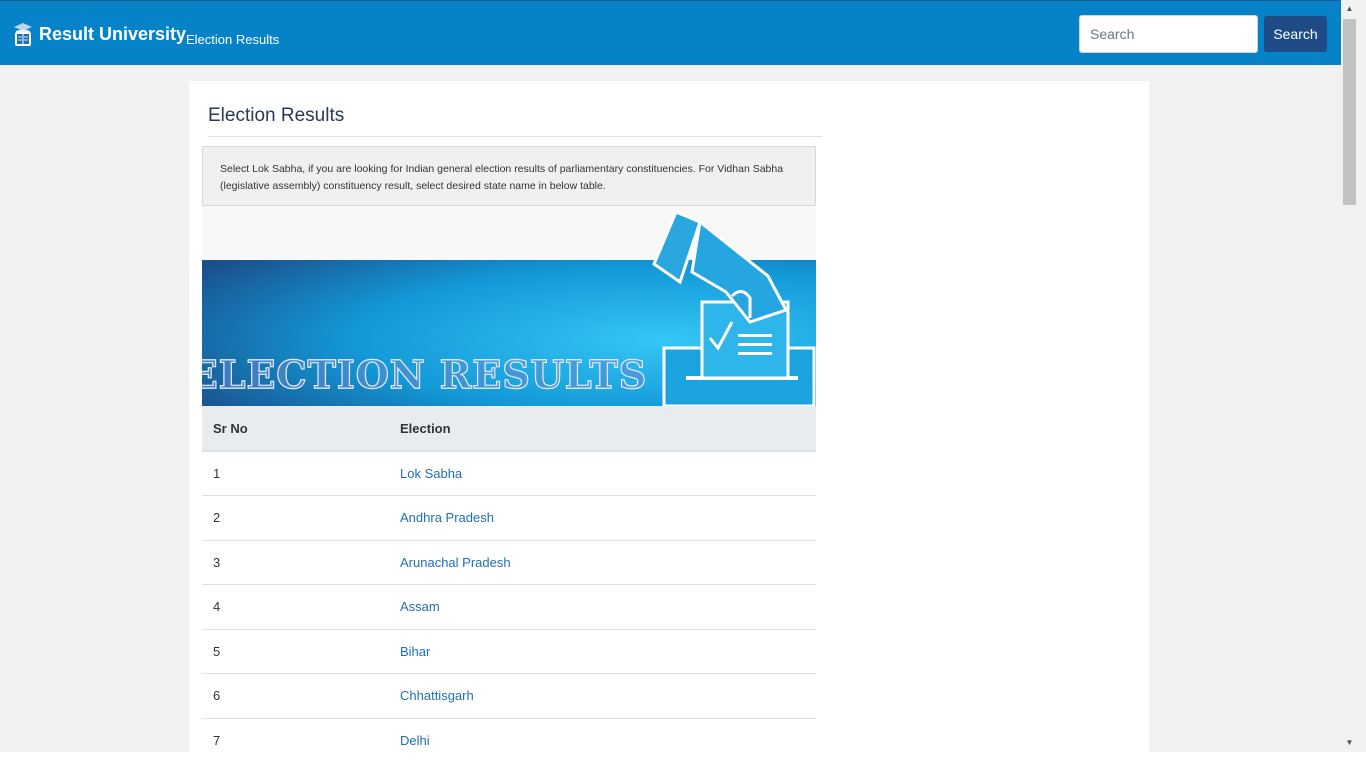 Image resolution: width=1366 pixels, height=768 pixels. What do you see at coordinates (1349, 8) in the screenshot?
I see `scroll-up-arrow-icon: ▲` at bounding box center [1349, 8].